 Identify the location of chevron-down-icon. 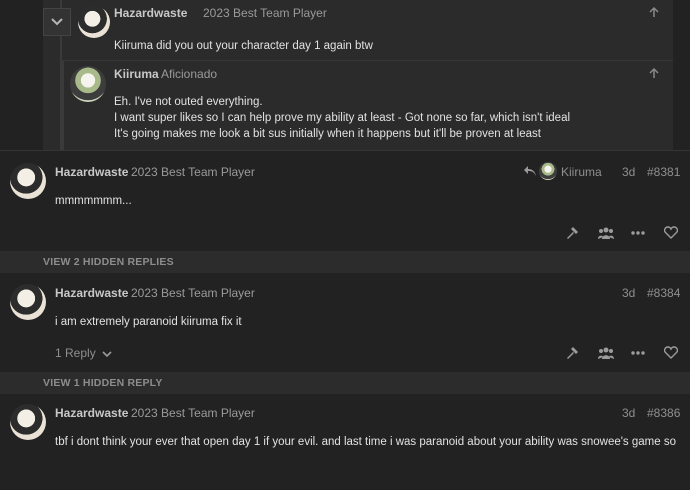
(107, 354).